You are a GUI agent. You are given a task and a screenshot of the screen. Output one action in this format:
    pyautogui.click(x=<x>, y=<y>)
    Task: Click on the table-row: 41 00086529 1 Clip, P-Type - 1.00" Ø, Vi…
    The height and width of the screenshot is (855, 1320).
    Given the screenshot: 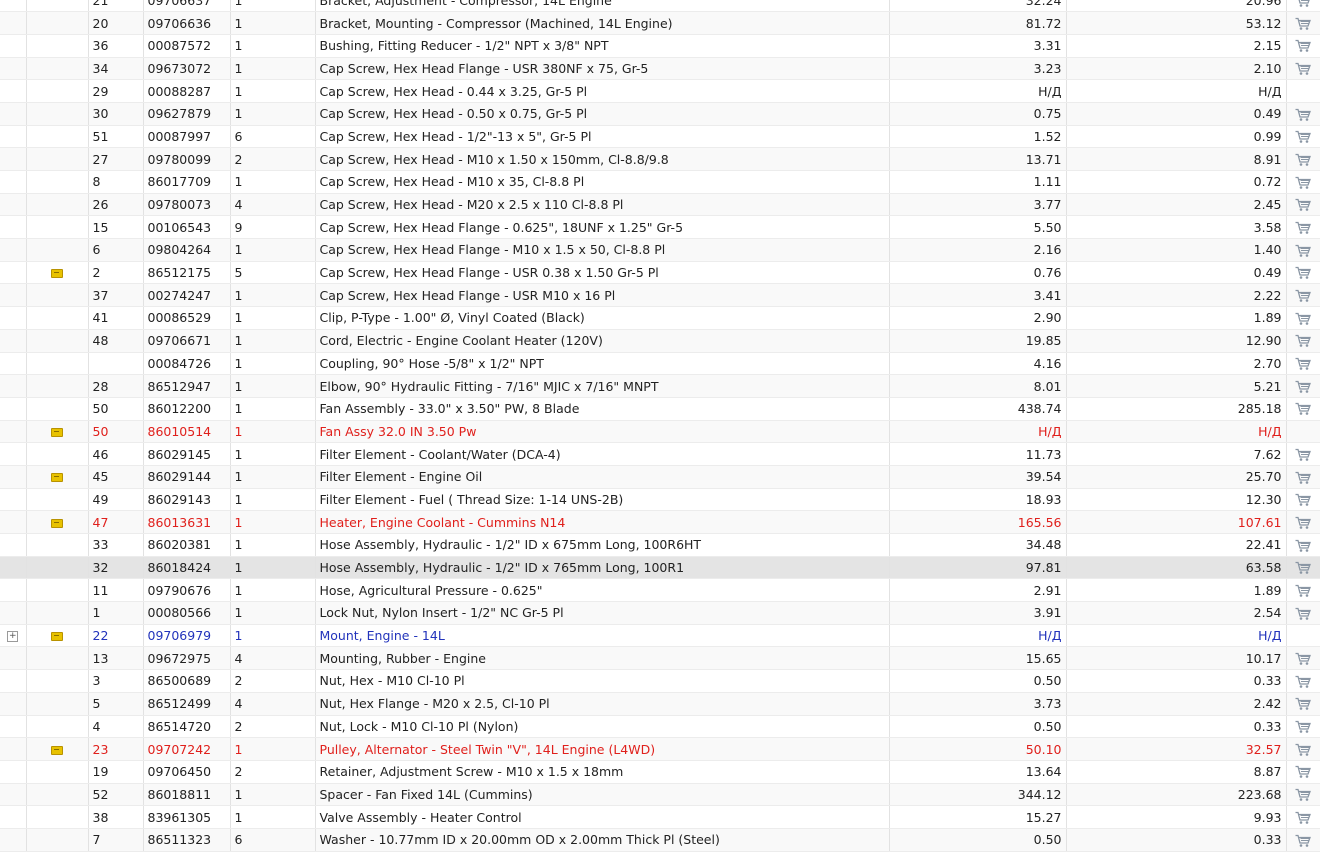 What is the action you would take?
    pyautogui.click(x=660, y=318)
    